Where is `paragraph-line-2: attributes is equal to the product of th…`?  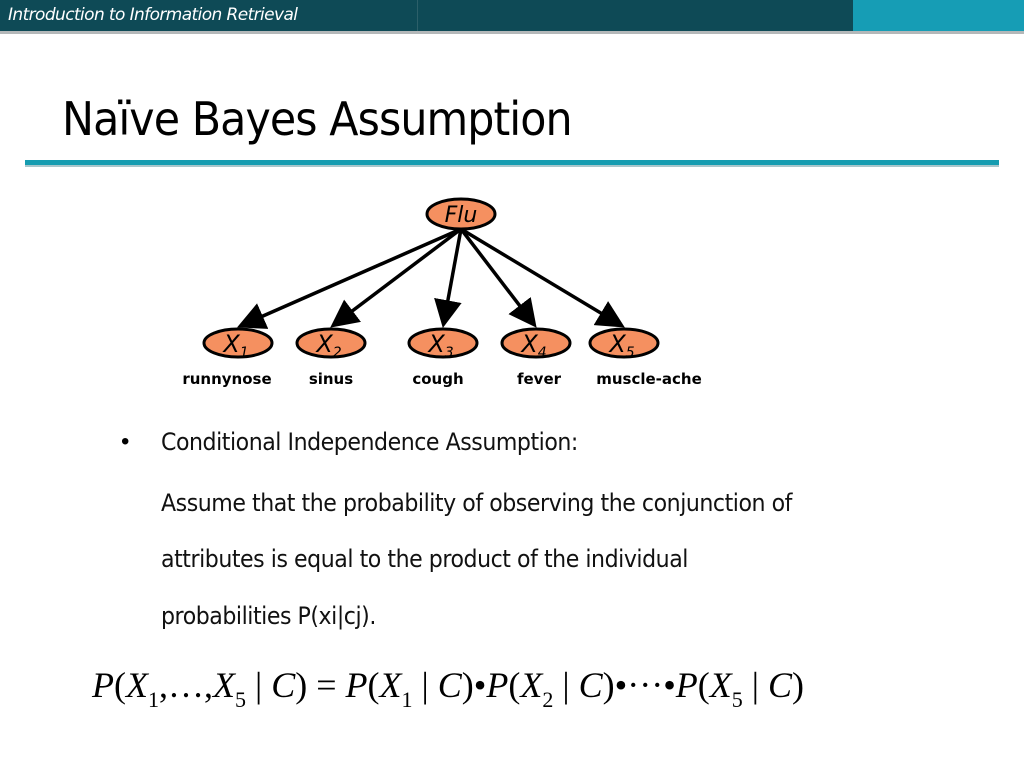
paragraph-line-2: attributes is equal to the product of th… is located at coordinates (424, 559).